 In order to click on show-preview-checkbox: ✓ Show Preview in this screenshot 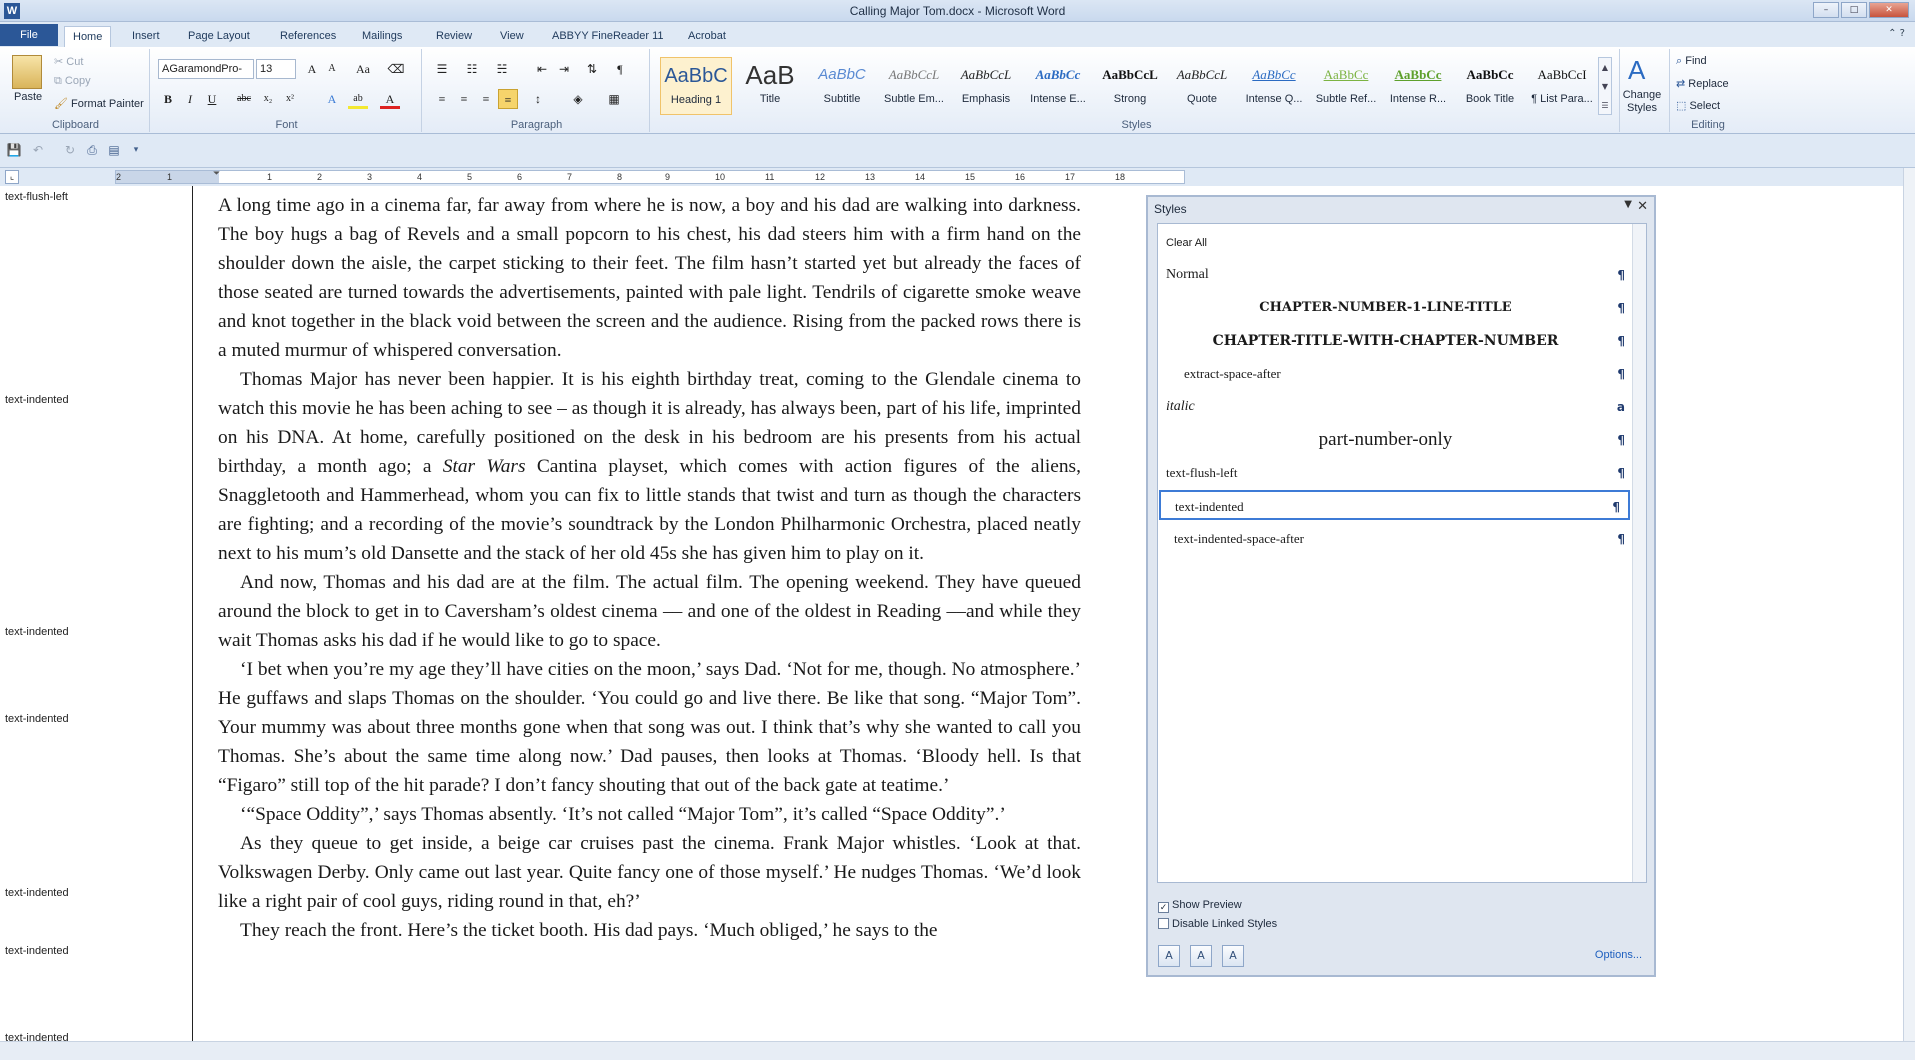, I will do `click(1200, 906)`.